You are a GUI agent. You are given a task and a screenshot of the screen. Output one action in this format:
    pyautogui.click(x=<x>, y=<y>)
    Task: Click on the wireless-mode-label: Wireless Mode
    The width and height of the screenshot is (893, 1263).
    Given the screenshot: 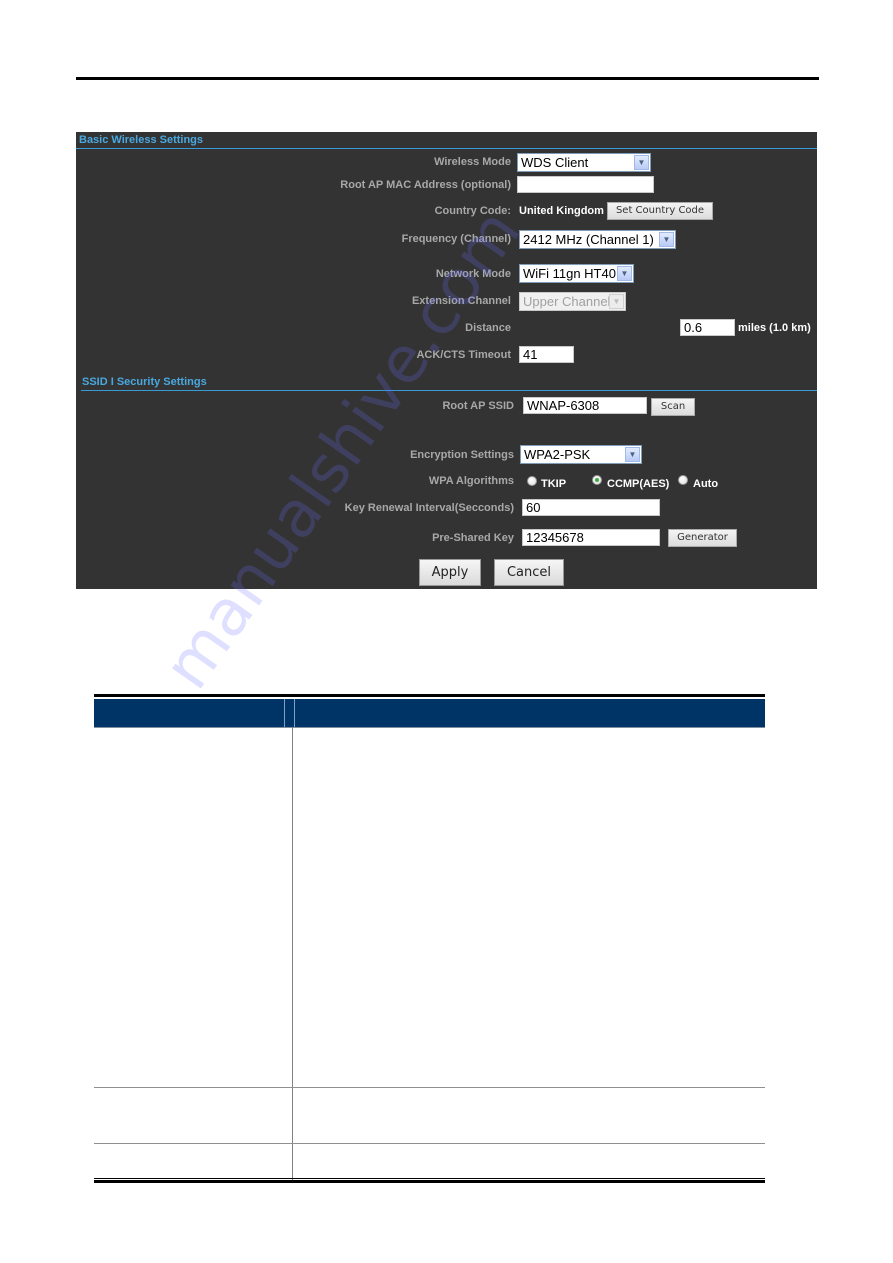 What is the action you would take?
    pyautogui.click(x=472, y=162)
    